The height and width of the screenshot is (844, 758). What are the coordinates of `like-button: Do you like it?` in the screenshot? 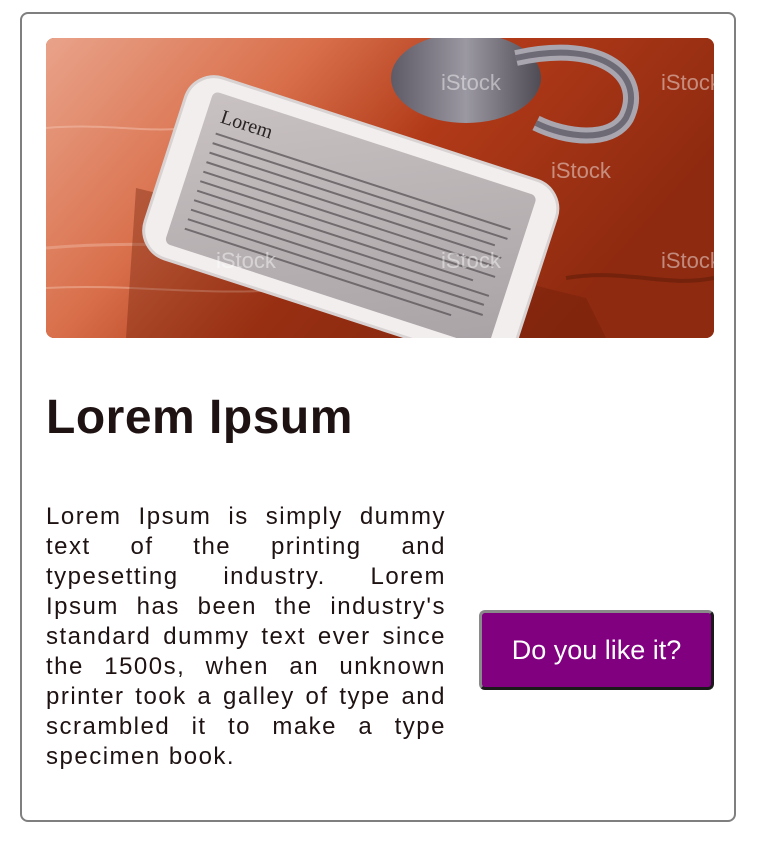 It's located at (596, 650).